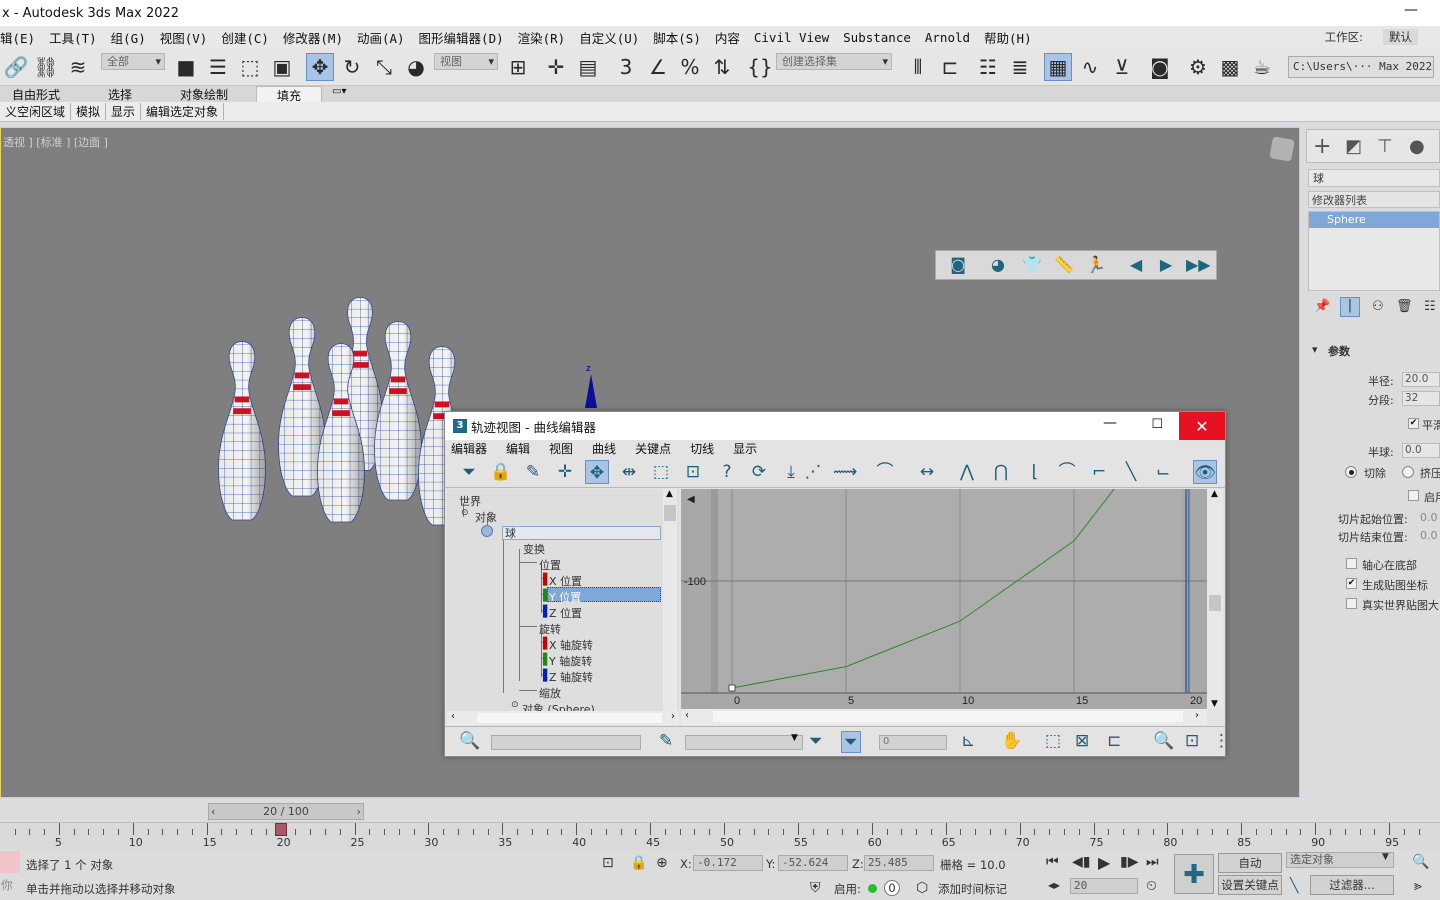 The image size is (1440, 900). Describe the element at coordinates (1374, 178) in the screenshot. I see `object-name-field: 球` at that location.